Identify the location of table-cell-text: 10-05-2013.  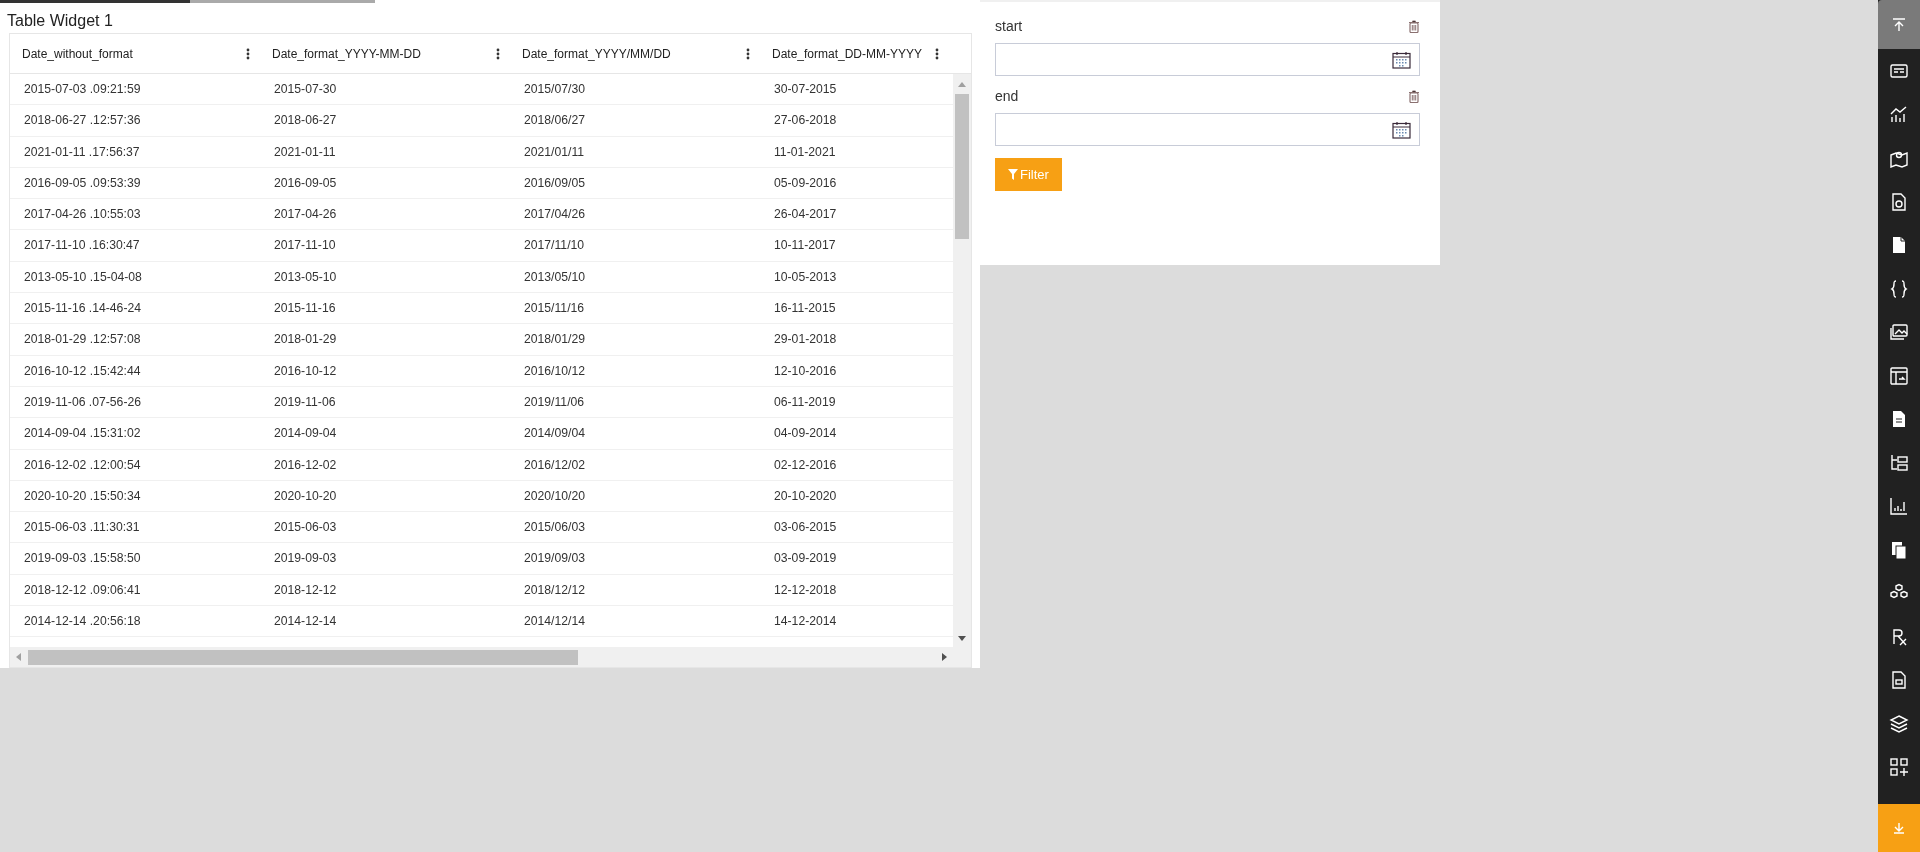
(805, 277).